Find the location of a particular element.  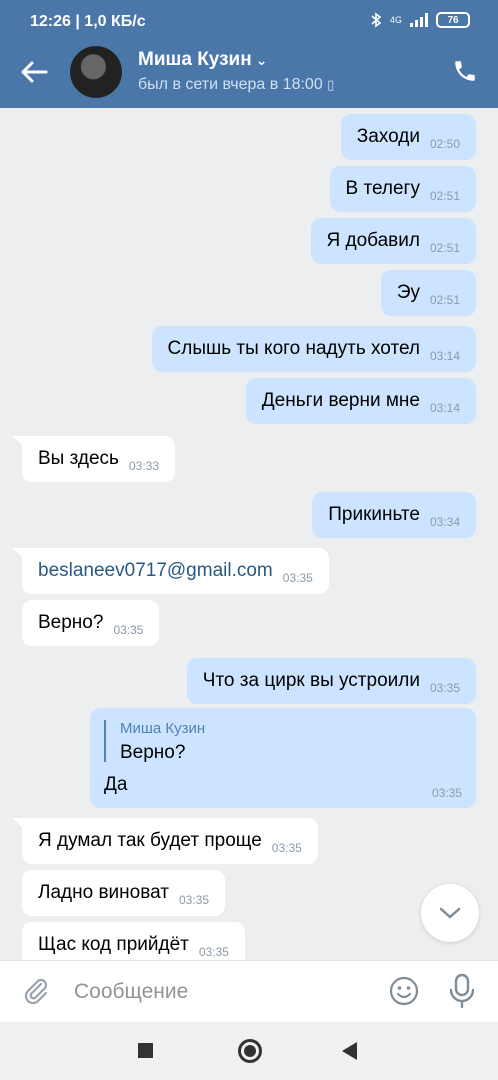

contact-name: Миша Кузин ⌄ is located at coordinates (202, 60).